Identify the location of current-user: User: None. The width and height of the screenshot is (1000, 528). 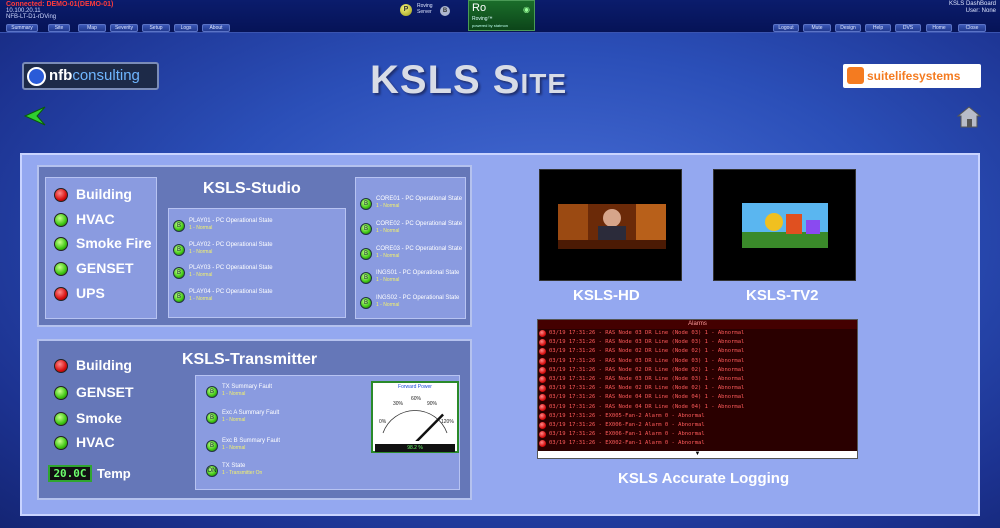
(980, 11).